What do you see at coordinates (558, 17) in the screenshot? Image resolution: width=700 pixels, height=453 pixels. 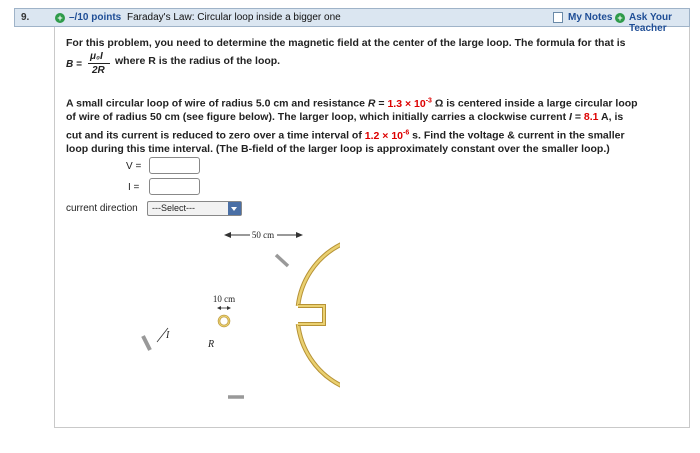 I see `notes-checkbox-icon` at bounding box center [558, 17].